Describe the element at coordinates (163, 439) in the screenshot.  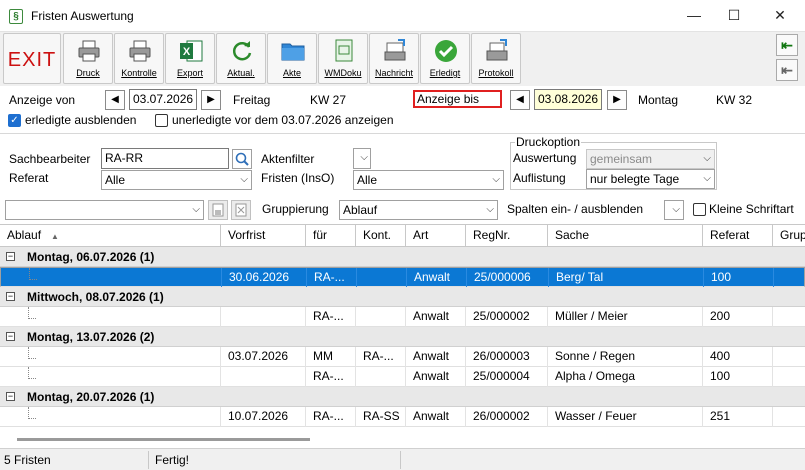
I see `horizontal-scrollbar` at that location.